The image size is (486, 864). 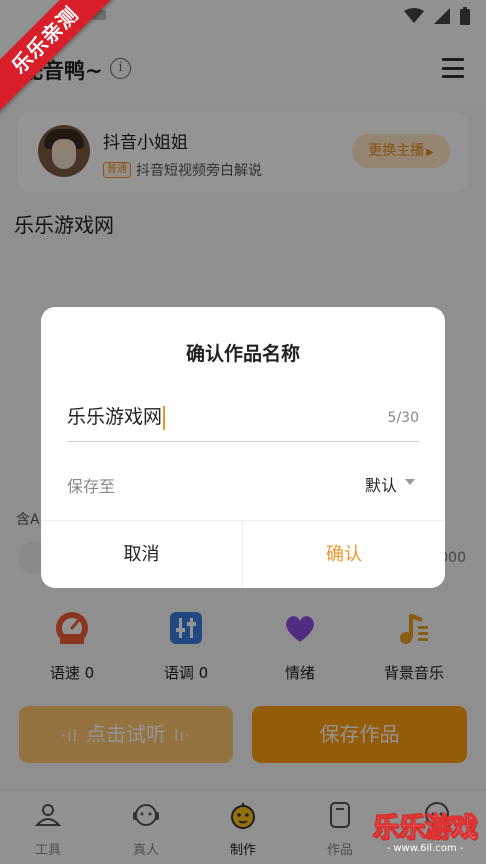 I want to click on work-name-input: 乐乐游戏网, so click(x=217, y=417).